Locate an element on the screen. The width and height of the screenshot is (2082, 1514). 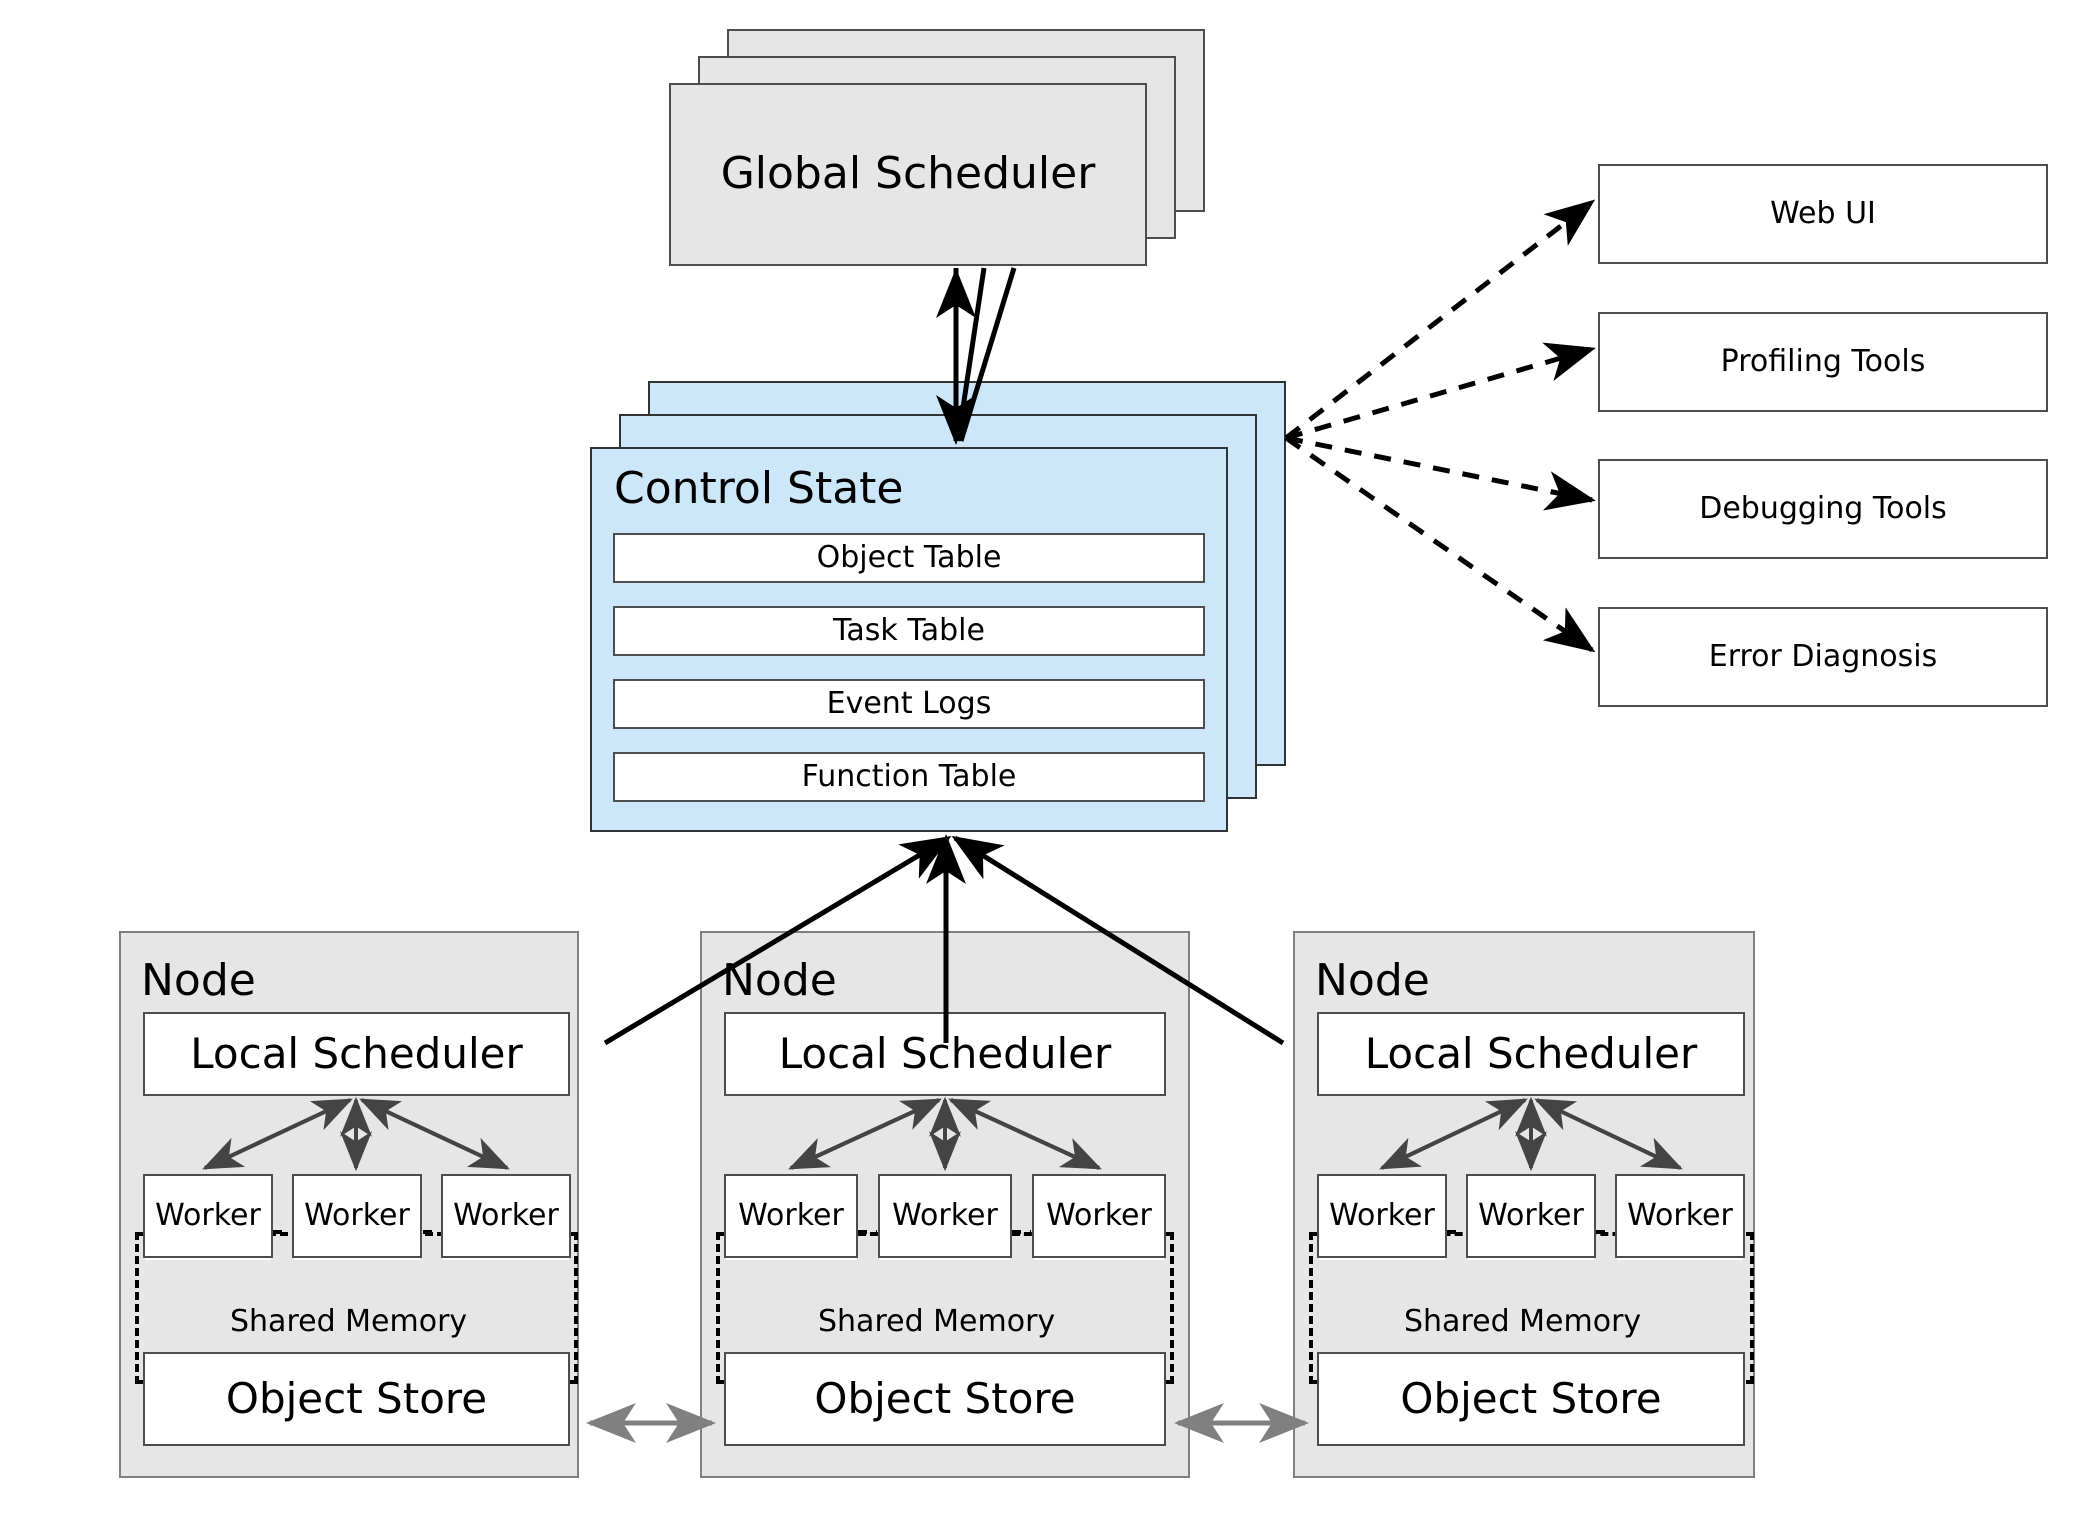
node-3-object-store-overlay: Object Store is located at coordinates (1531, 1399).